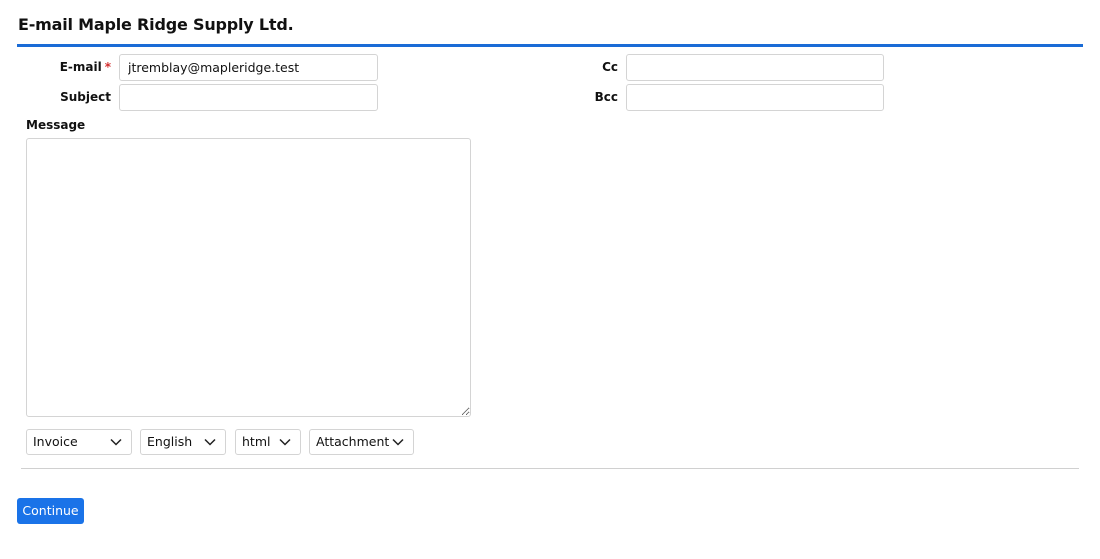 Image resolution: width=1100 pixels, height=559 pixels. Describe the element at coordinates (56, 125) in the screenshot. I see `message-label: Message` at that location.